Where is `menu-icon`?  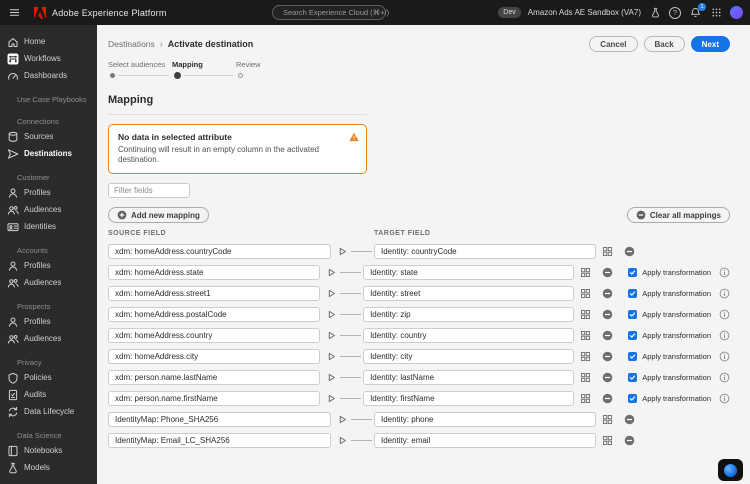 menu-icon is located at coordinates (14, 13).